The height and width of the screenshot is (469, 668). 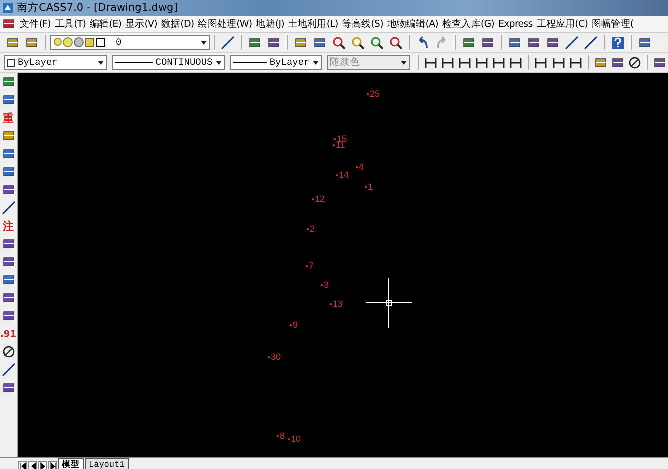 I want to click on elevation-label: 9, so click(x=294, y=325).